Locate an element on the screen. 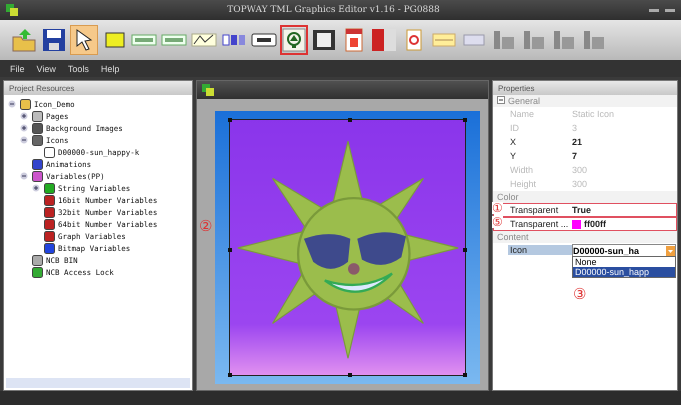  property-value: ff00ff is located at coordinates (595, 224).